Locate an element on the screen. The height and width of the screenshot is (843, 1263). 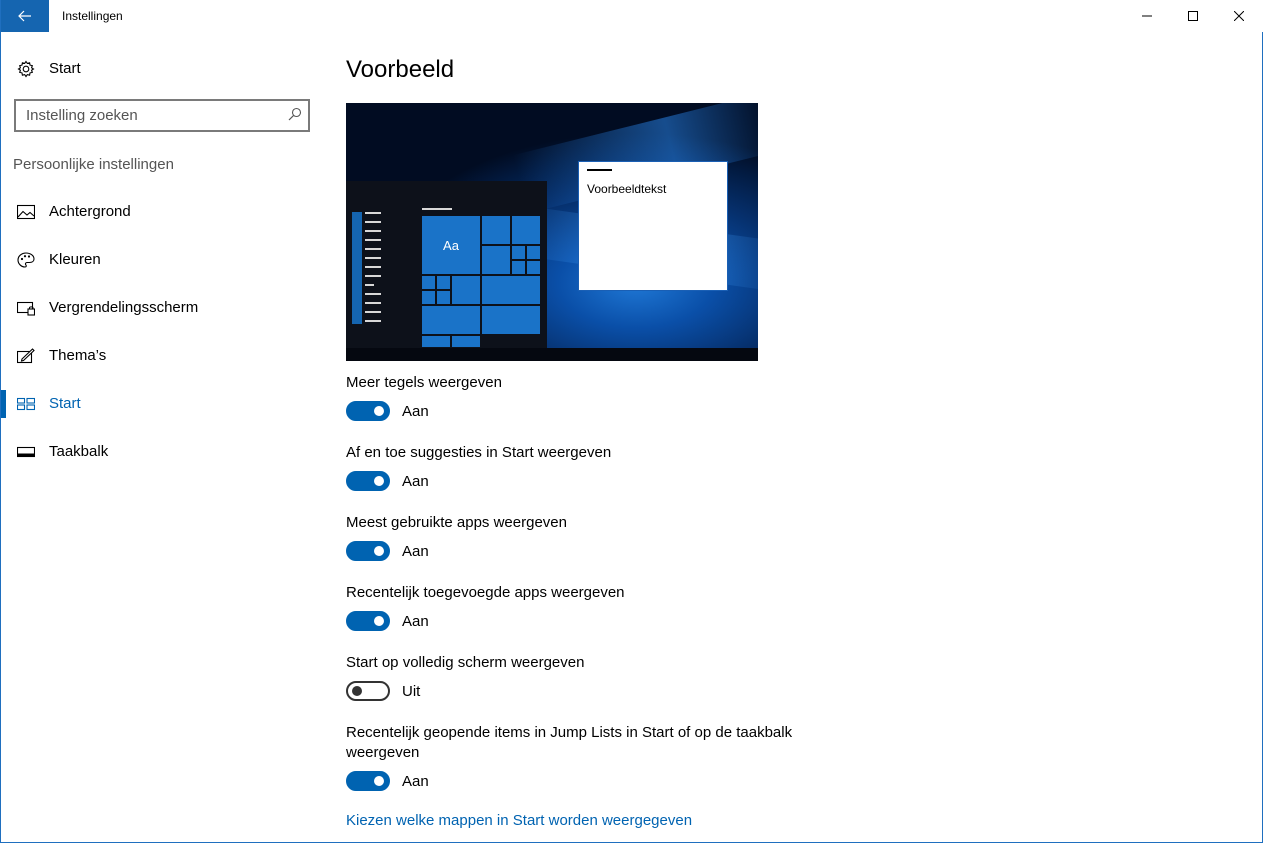
section-header: Persoonlijke instellingen is located at coordinates (93, 164).